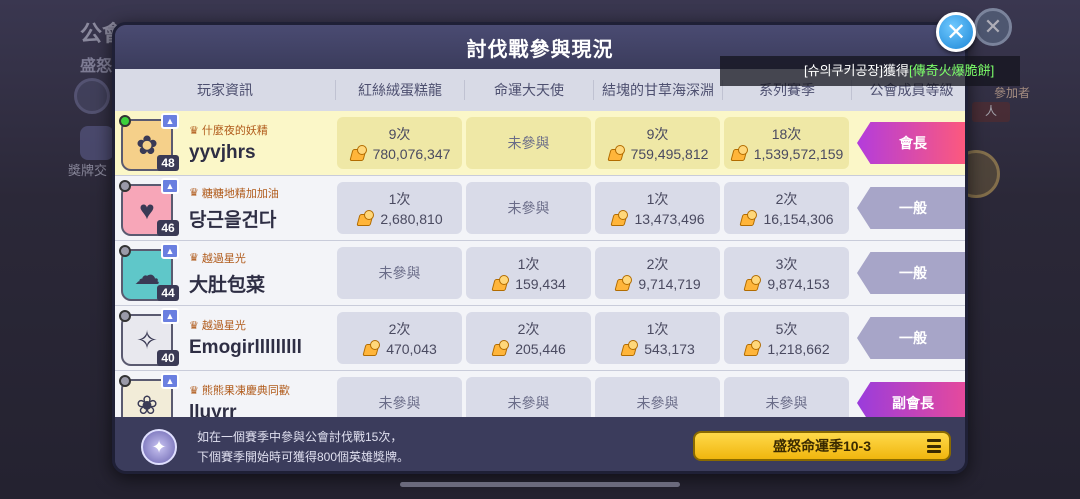 The height and width of the screenshot is (499, 1080). Describe the element at coordinates (154, 208) in the screenshot. I see `avatar: ♥ ▲ 46` at that location.